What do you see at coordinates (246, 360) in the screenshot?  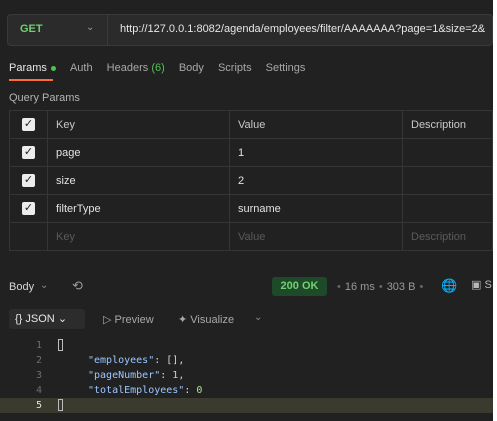 I see `code-line: 2 "employees": [],` at bounding box center [246, 360].